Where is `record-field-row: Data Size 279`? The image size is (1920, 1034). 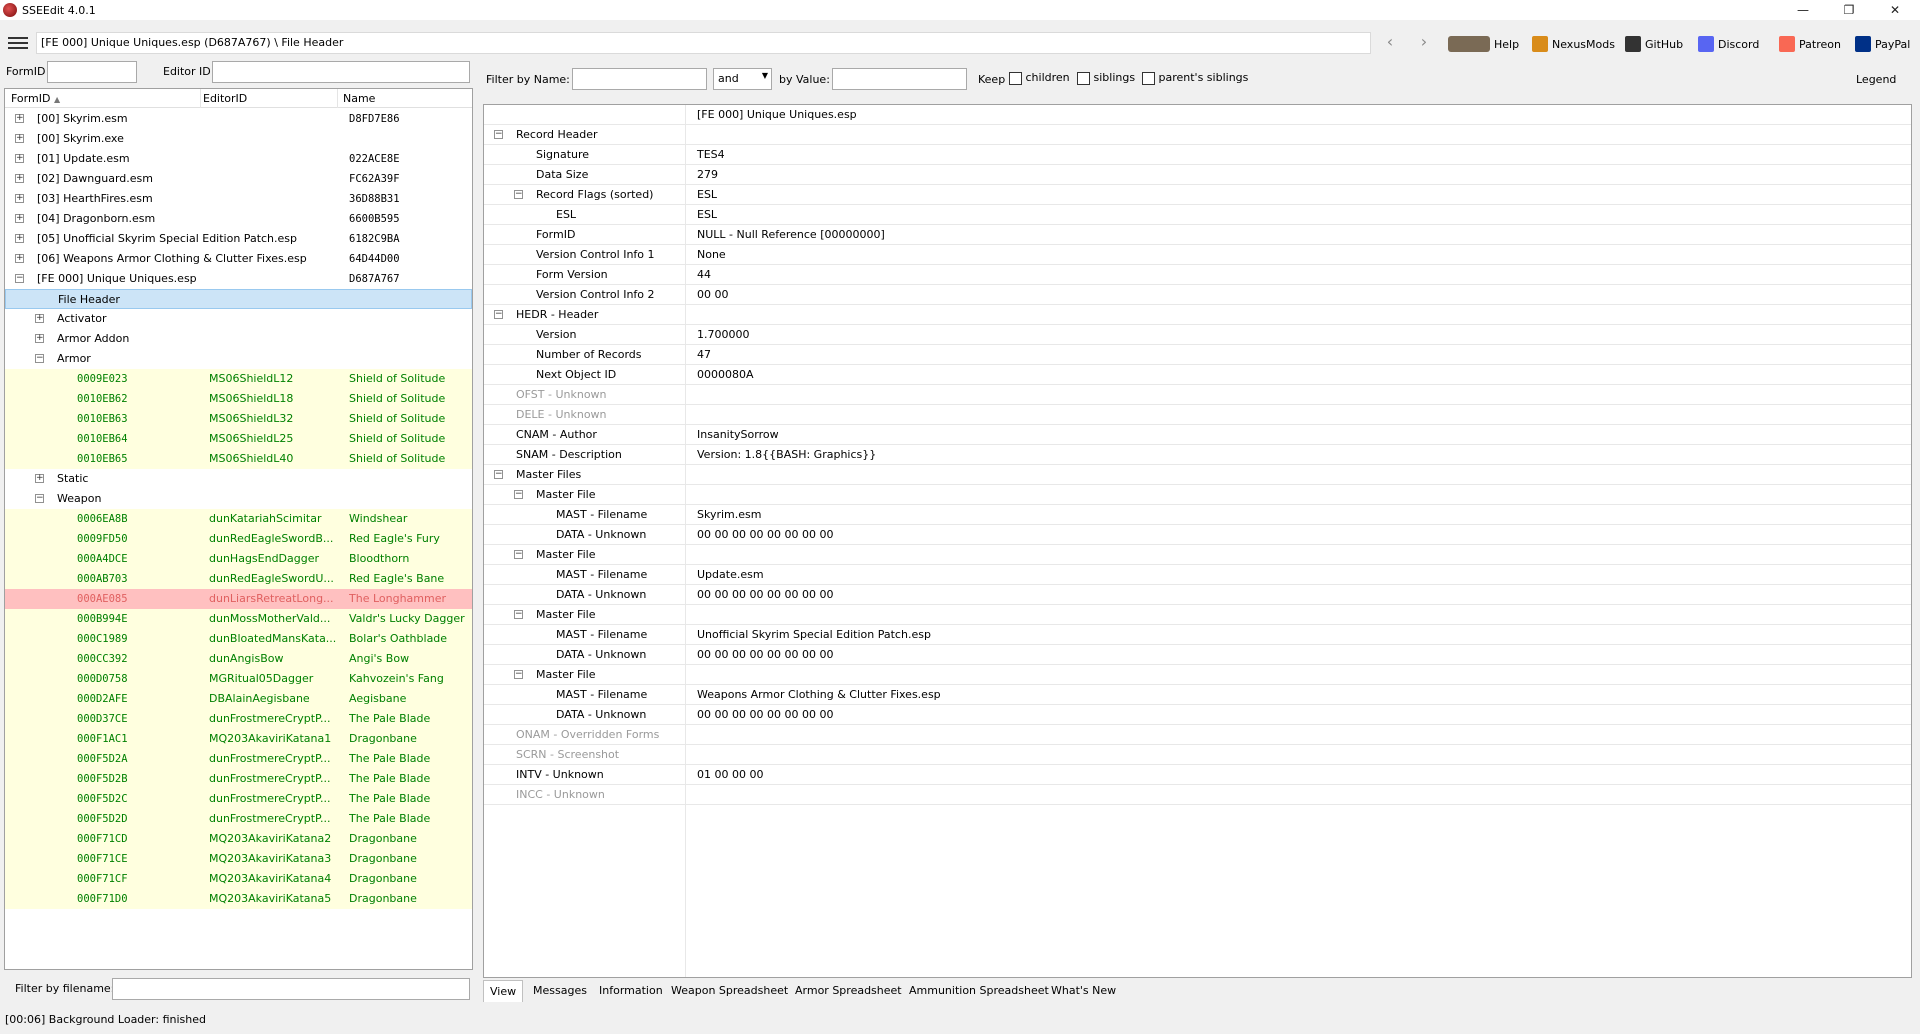
record-field-row: Data Size 279 is located at coordinates (1197, 175).